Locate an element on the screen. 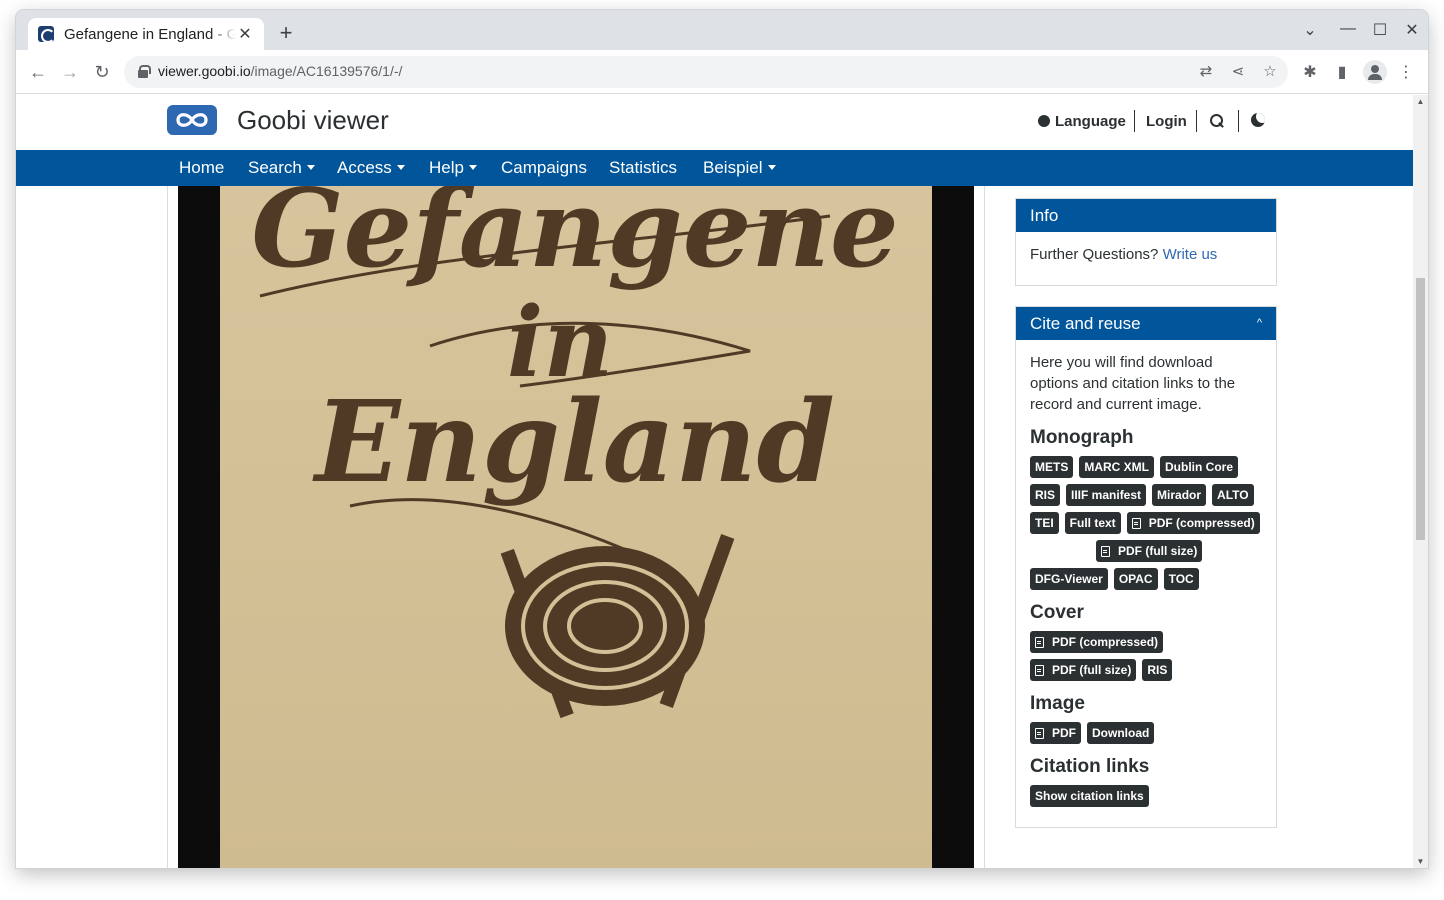 Image resolution: width=1444 pixels, height=900 pixels. cover-title-line-3: England is located at coordinates (573, 442).